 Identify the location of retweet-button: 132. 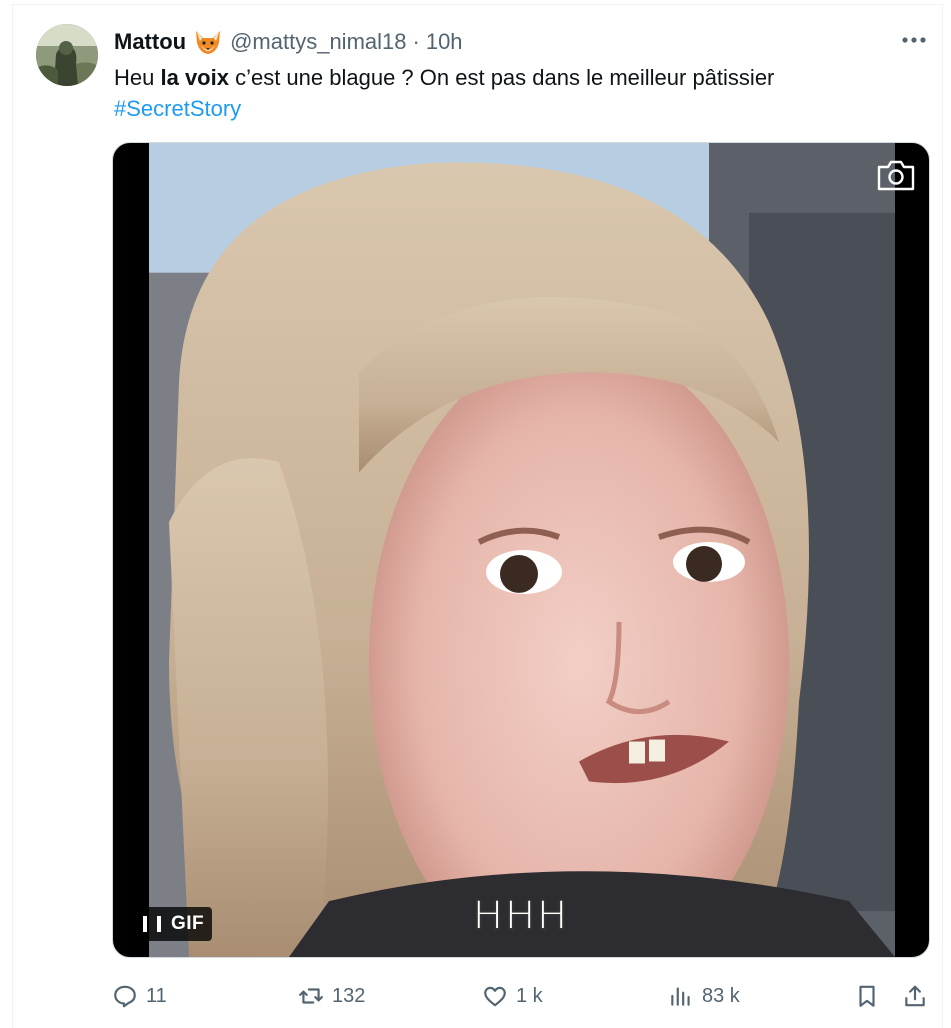
(331, 996).